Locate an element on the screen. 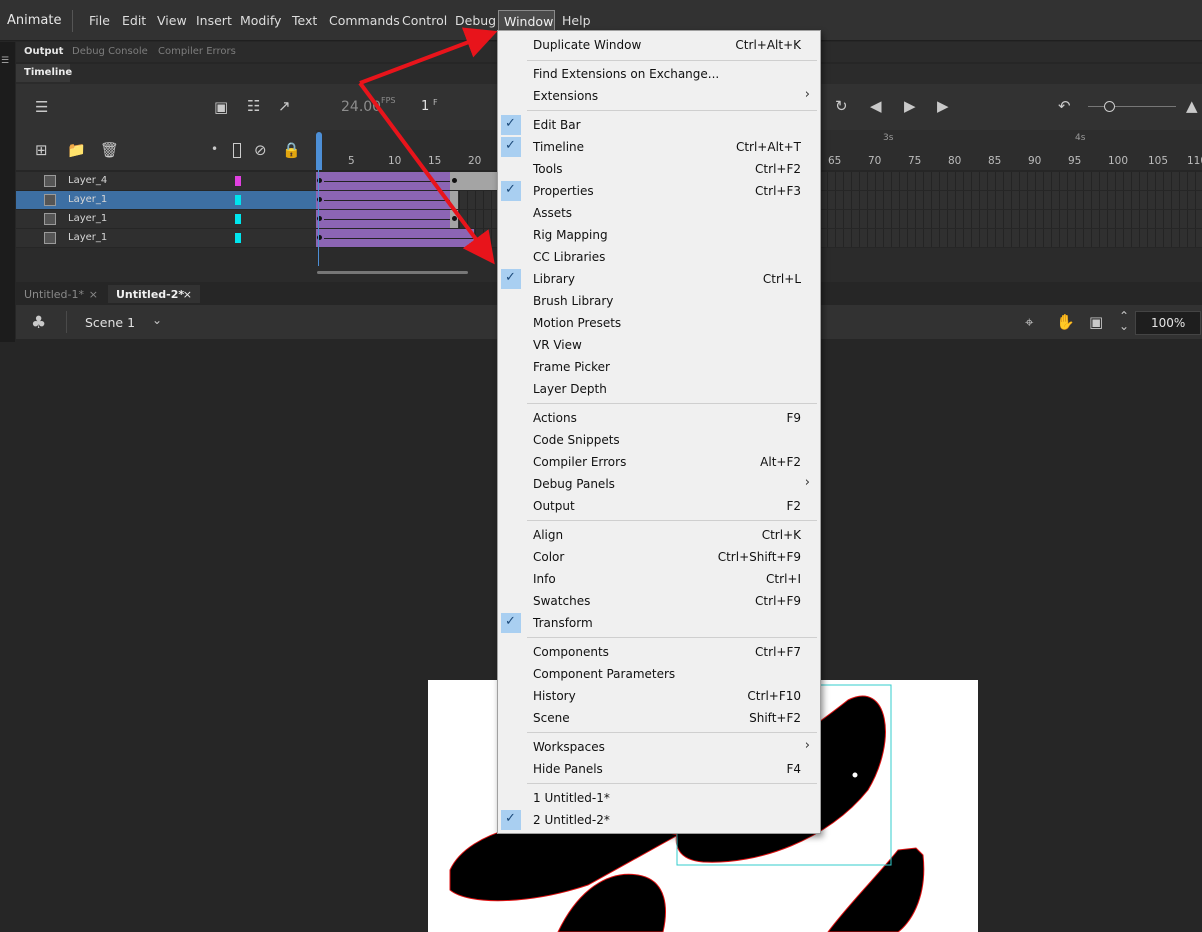 This screenshot has height=932, width=1202. annotation-arrows is located at coordinates (428, 146).